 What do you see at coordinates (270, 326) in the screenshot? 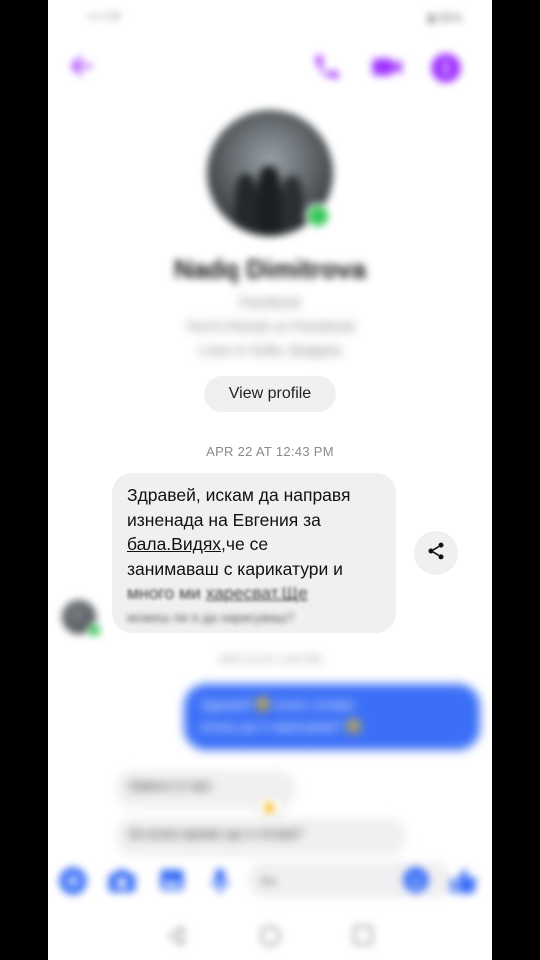
I see `profile-friends-line: You're friends on Facebook` at bounding box center [270, 326].